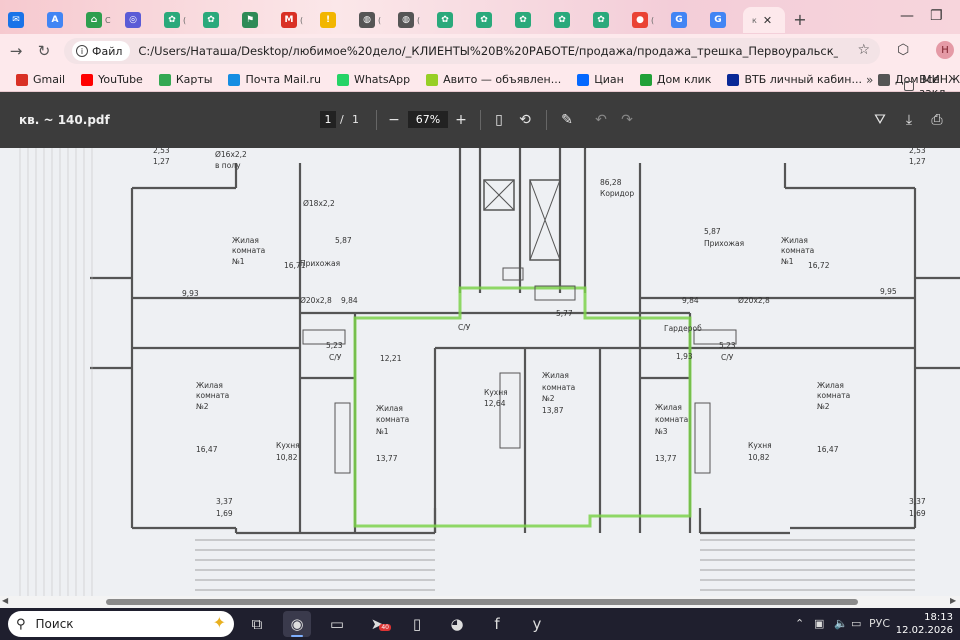  What do you see at coordinates (953, 600) in the screenshot?
I see `scroll-right-icon: ▶` at bounding box center [953, 600].